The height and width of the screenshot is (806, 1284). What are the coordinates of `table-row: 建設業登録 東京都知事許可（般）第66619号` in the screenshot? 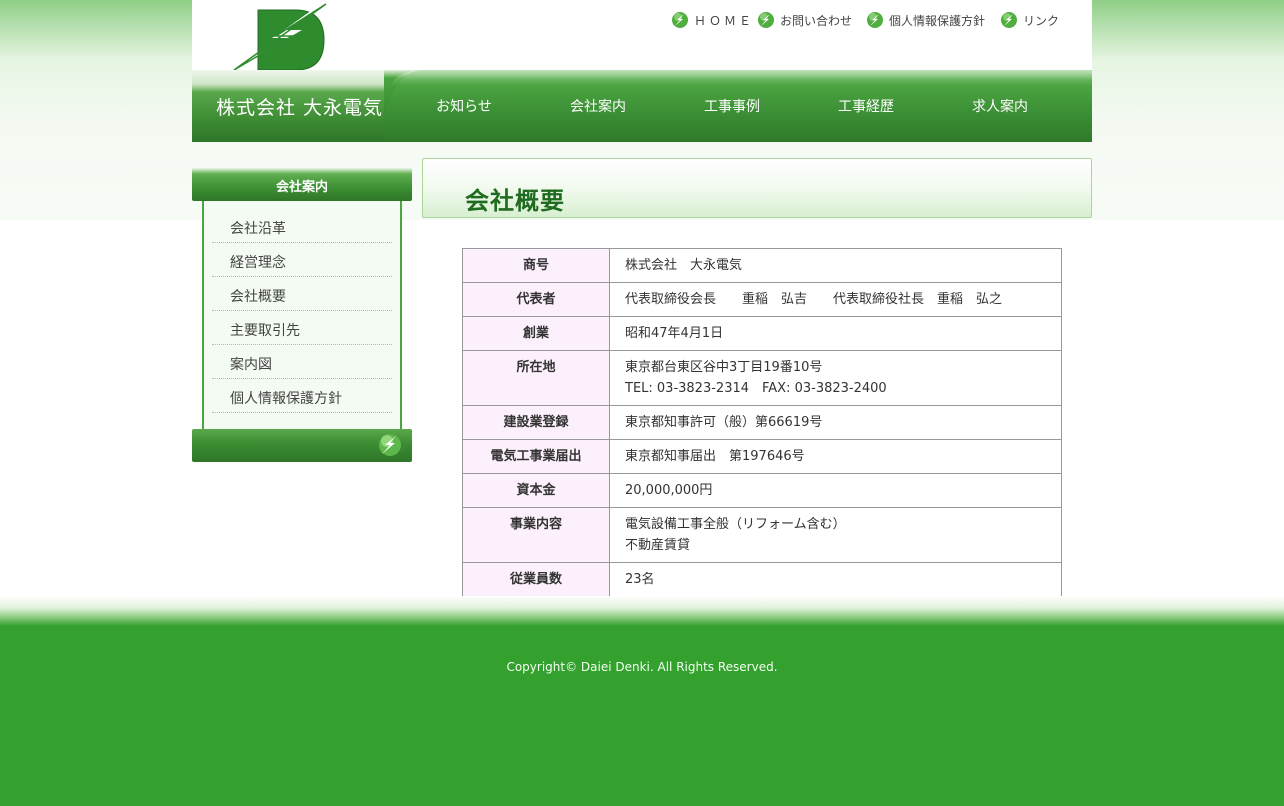 It's located at (762, 422).